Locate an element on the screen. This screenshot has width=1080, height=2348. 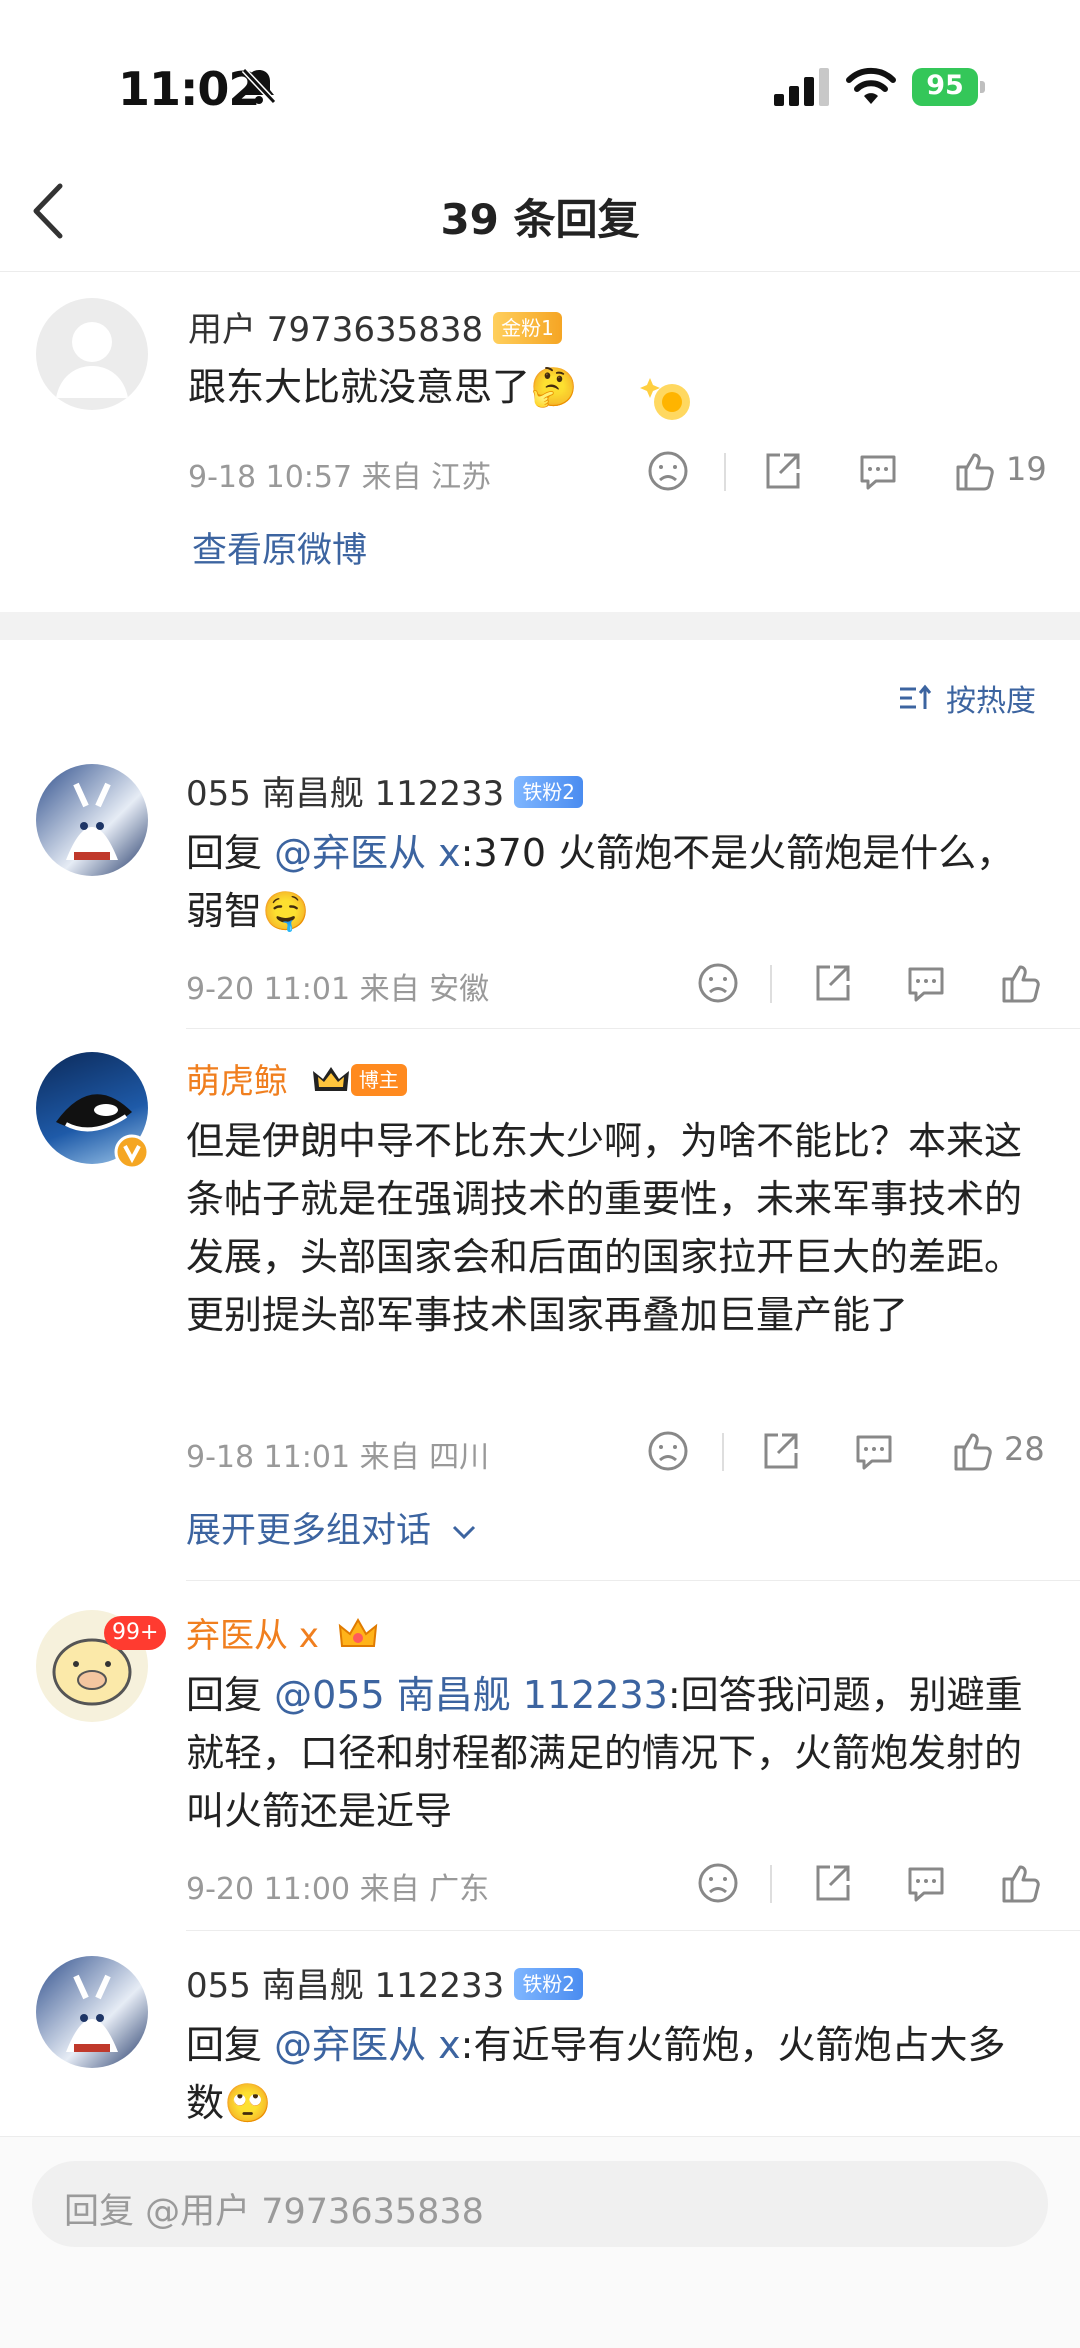
reply-placeholder: 回复 @用户 7973635838 is located at coordinates (274, 2212).